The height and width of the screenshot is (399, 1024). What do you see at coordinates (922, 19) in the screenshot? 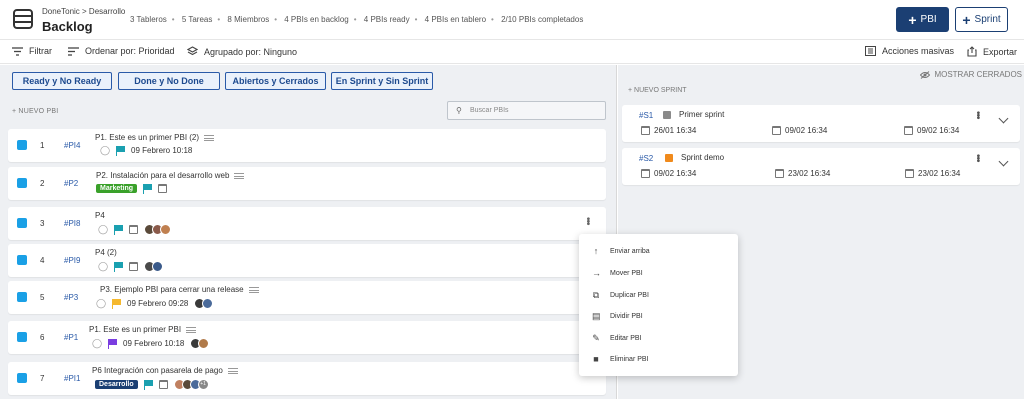
I see `new-pbi-button: + PBI` at bounding box center [922, 19].